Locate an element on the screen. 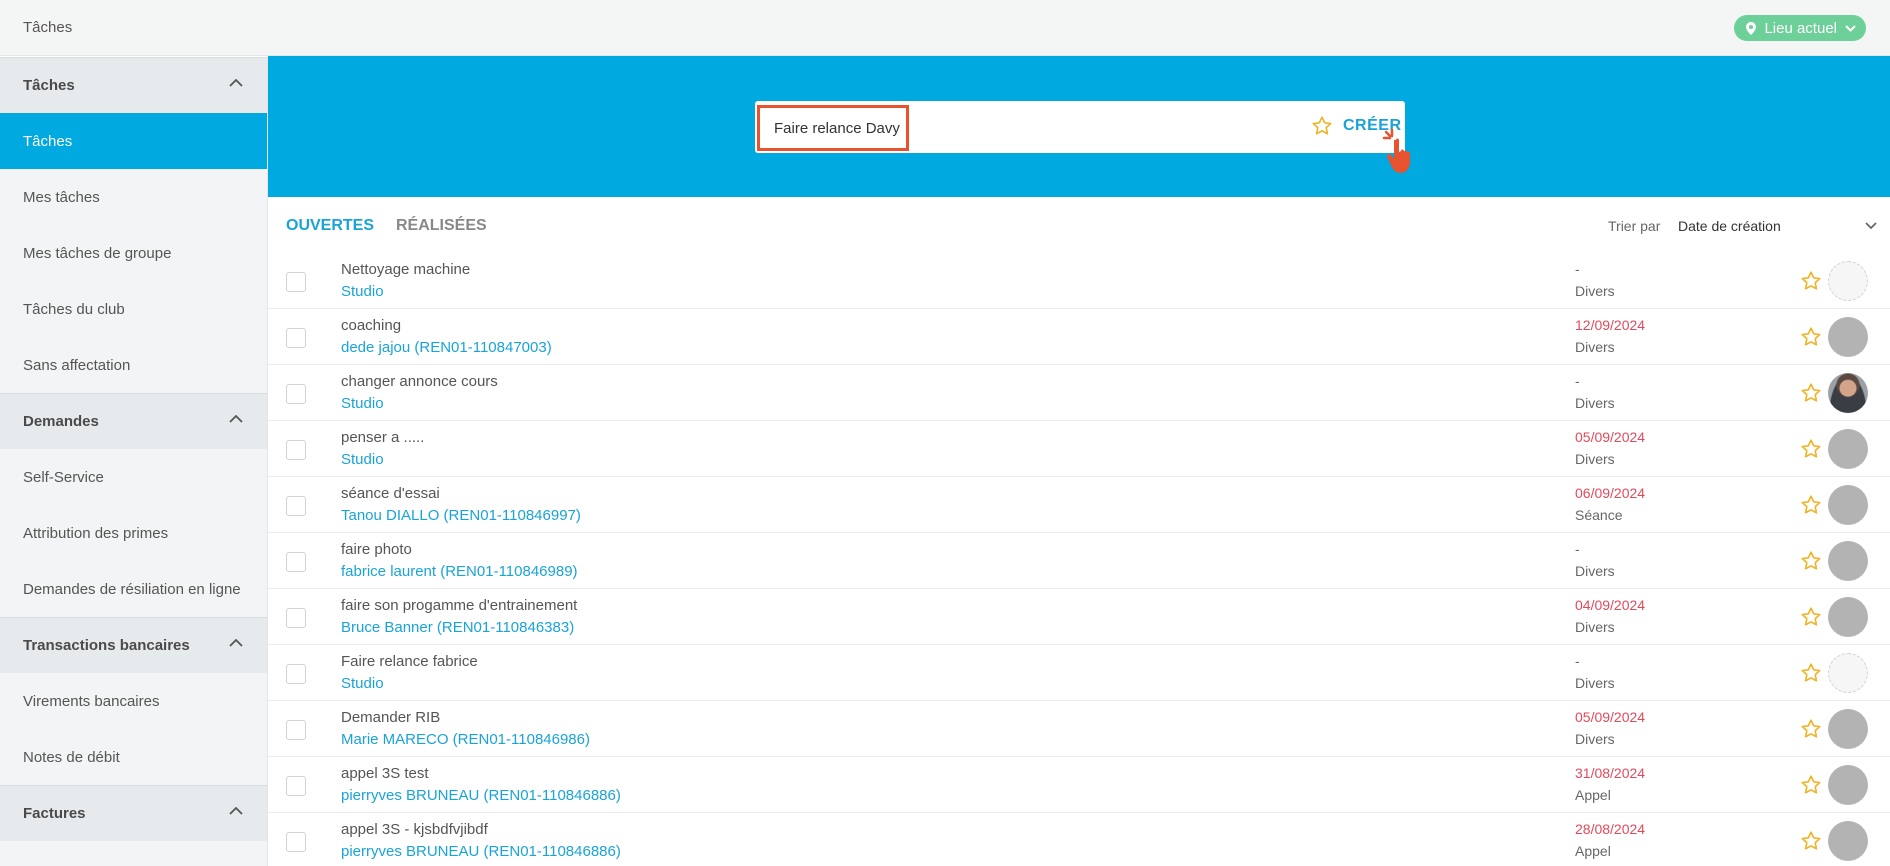 The width and height of the screenshot is (1890, 866). task-due-date: 05/09/2024 is located at coordinates (1610, 437).